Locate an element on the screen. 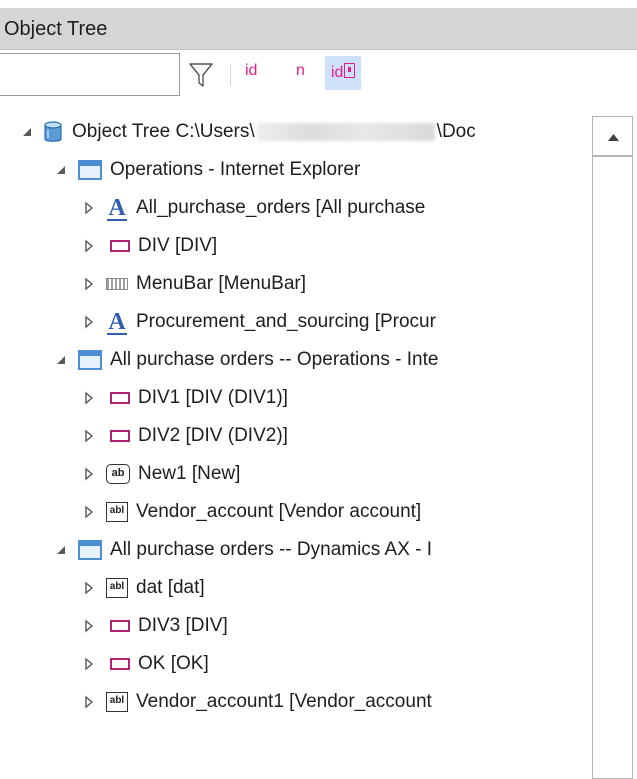  tree-node: All purchase orders -- Dynamics AX - I is located at coordinates (243, 550).